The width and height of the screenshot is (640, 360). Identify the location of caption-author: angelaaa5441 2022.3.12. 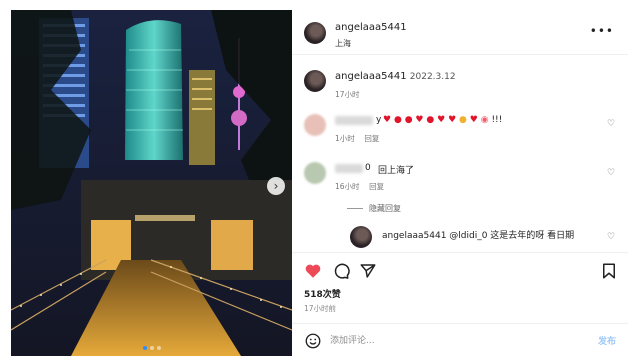
(395, 76).